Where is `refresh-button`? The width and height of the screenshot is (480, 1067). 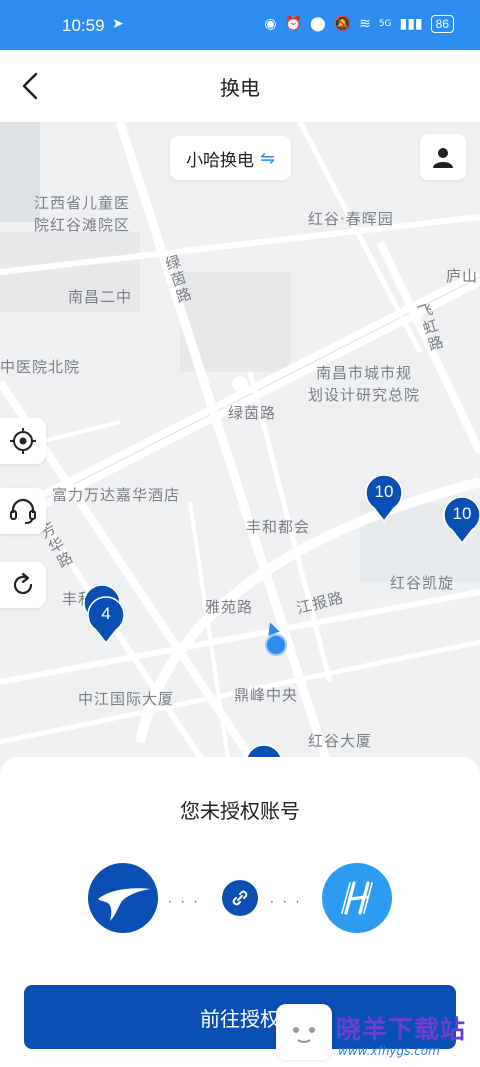 refresh-button is located at coordinates (23, 585).